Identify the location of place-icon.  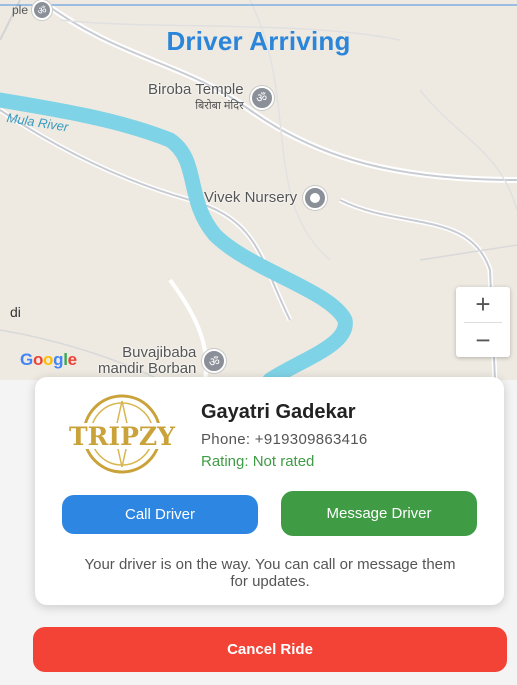
(315, 198).